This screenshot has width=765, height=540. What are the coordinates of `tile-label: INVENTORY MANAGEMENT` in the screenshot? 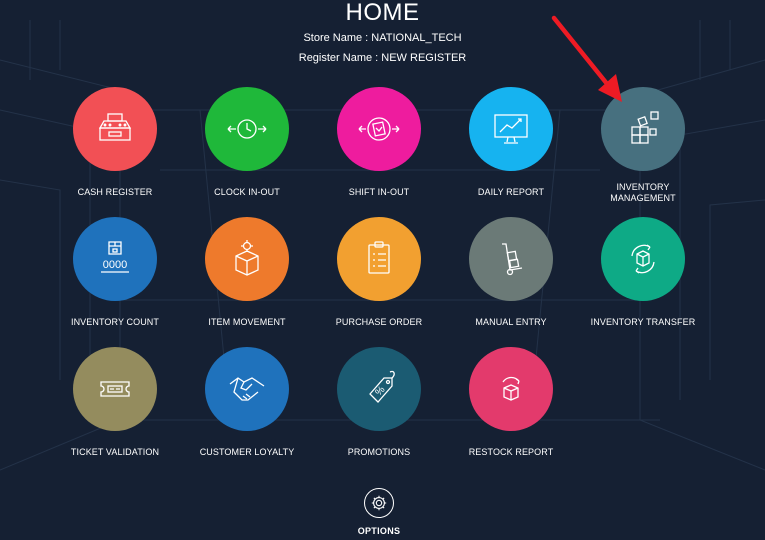 It's located at (643, 192).